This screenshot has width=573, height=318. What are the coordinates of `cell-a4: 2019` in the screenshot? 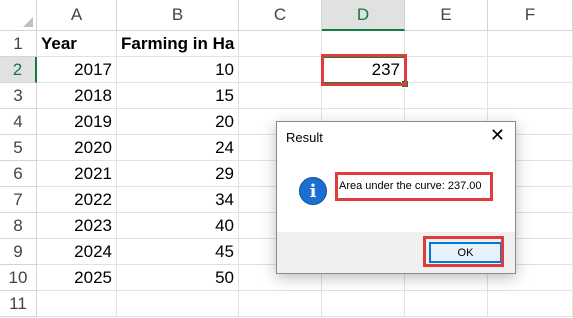 It's located at (77, 122).